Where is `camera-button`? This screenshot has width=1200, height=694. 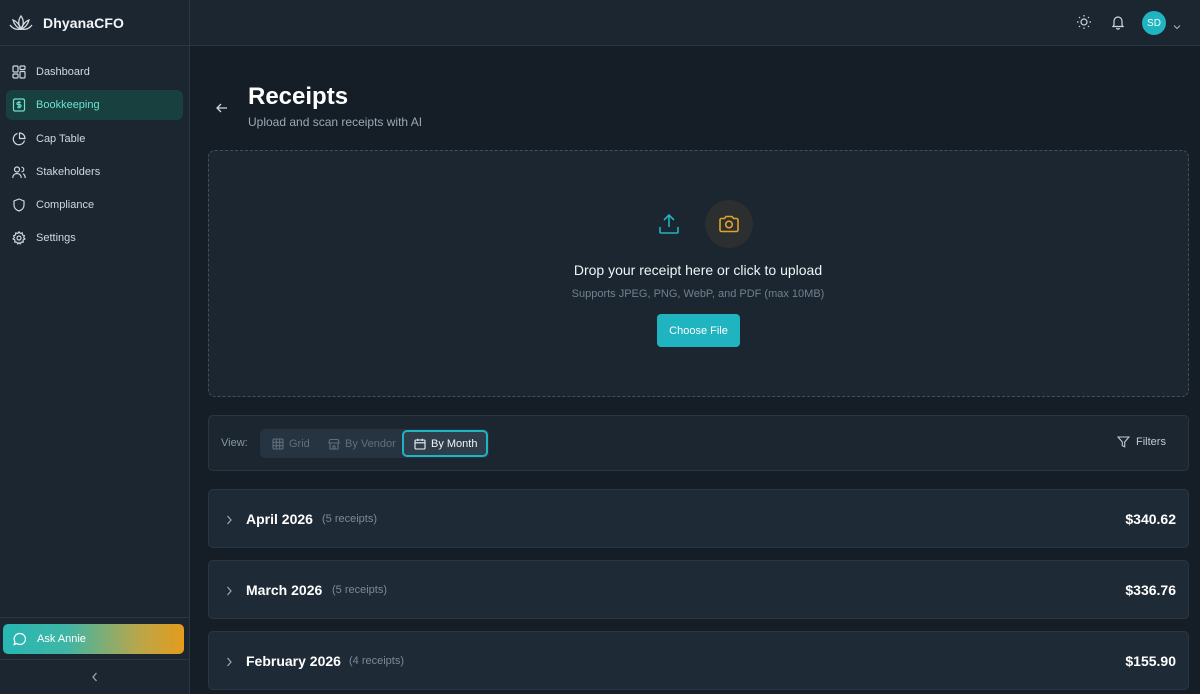
camera-button is located at coordinates (729, 224).